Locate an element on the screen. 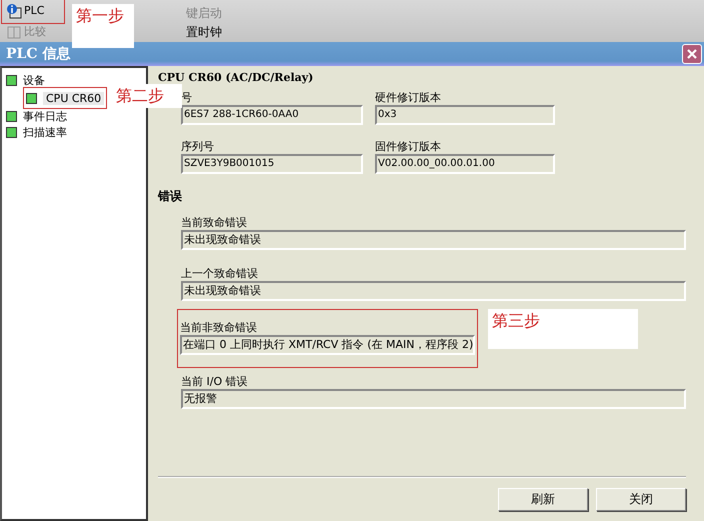  value-field: 0x3 is located at coordinates (465, 115).